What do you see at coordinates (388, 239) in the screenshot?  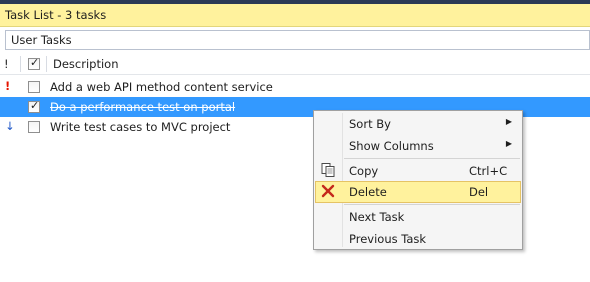 I see `menu-item-label: Previous Task` at bounding box center [388, 239].